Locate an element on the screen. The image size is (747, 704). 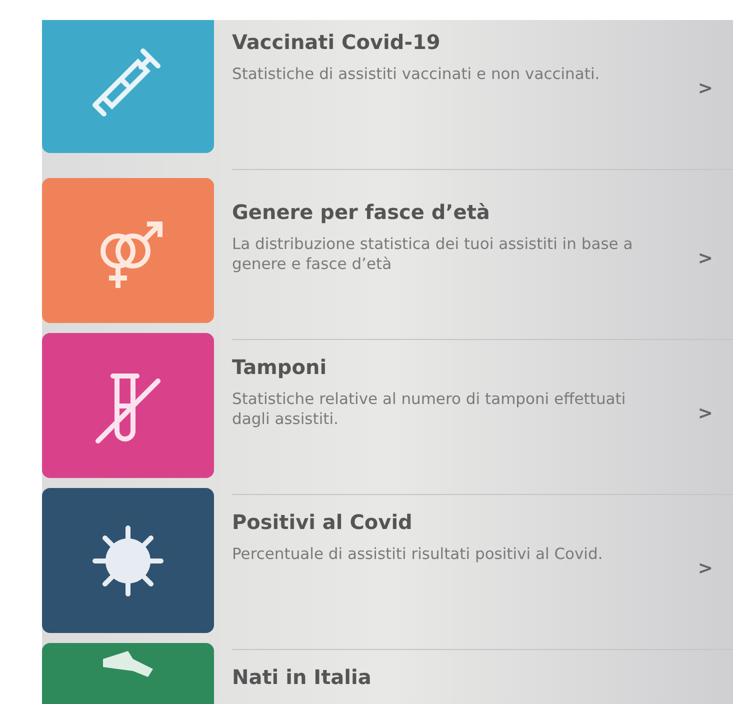
item-description: Percentuale di assistiti risultati positivi al Covid. is located at coordinates (418, 554).